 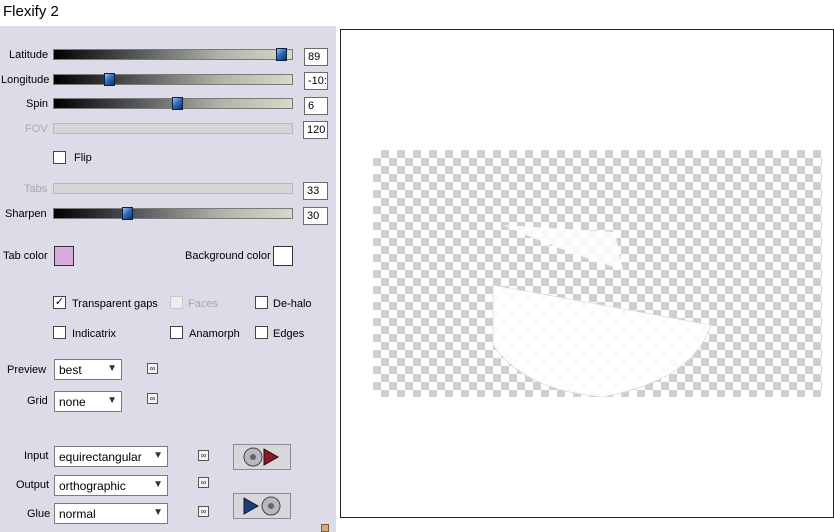 I want to click on de-halo-label: De-halo, so click(x=292, y=304).